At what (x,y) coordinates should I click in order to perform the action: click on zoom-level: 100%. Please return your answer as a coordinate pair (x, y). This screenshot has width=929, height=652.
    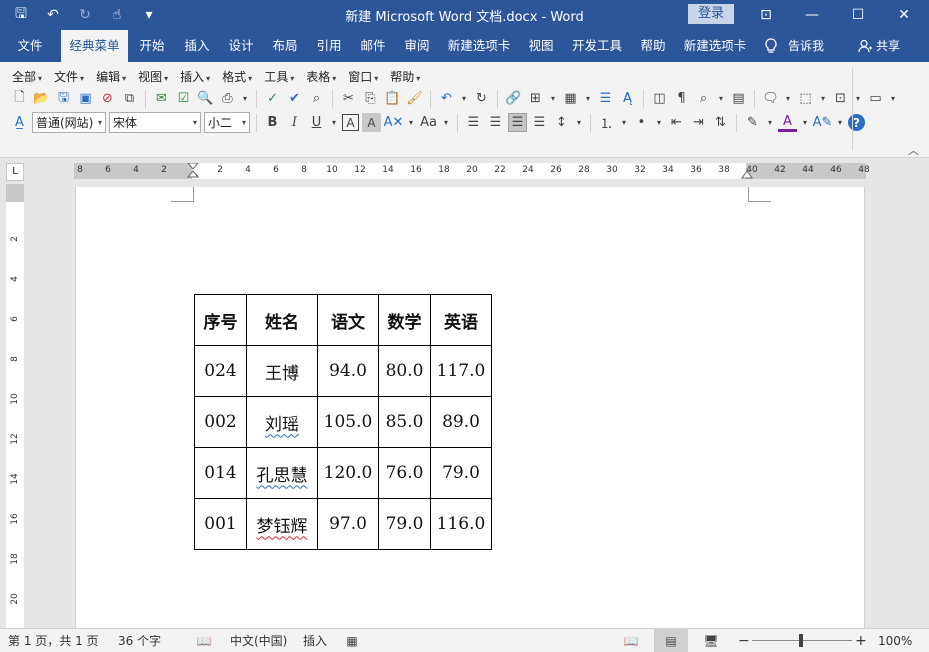
    Looking at the image, I should click on (895, 640).